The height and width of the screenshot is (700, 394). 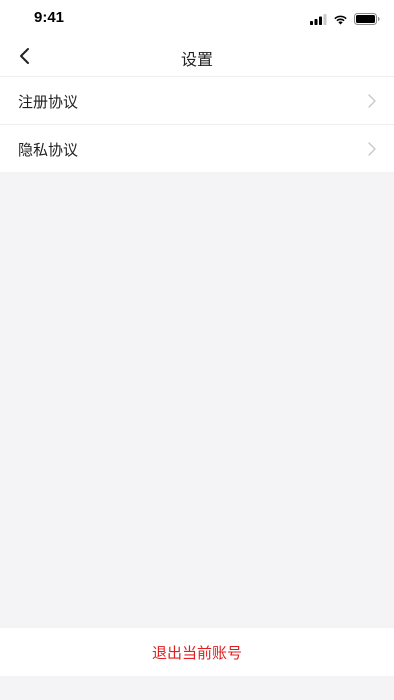 What do you see at coordinates (49, 17) in the screenshot?
I see `status-time: 9:41` at bounding box center [49, 17].